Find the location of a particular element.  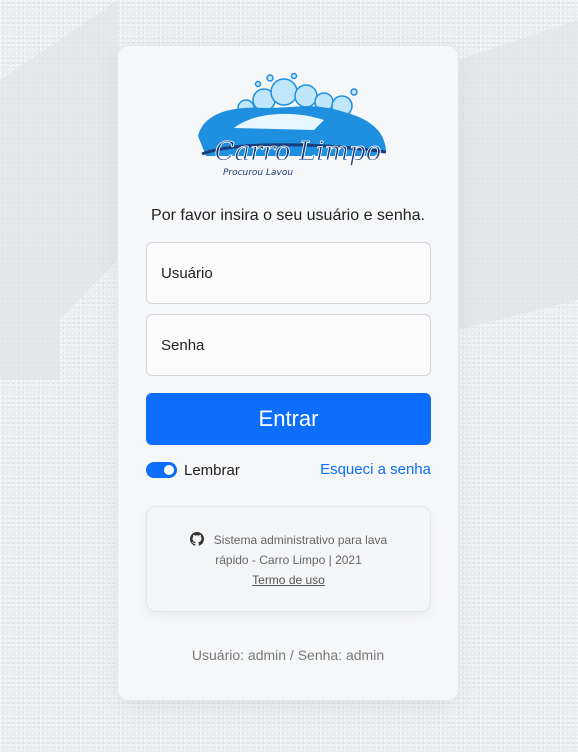

logo-brand-text: Carro Limpo is located at coordinates (298, 152).